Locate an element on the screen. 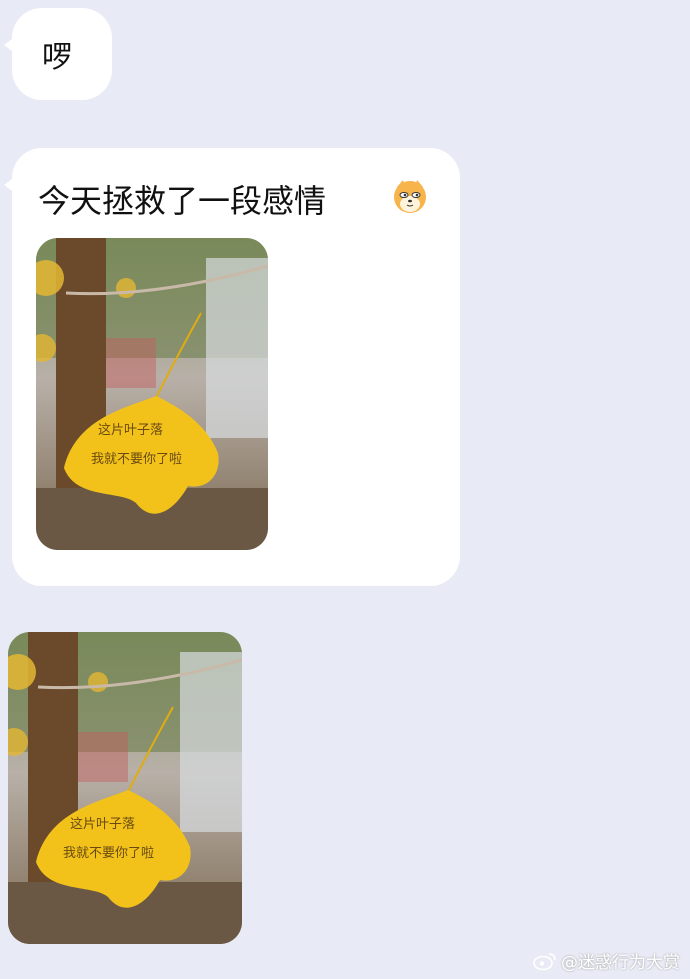  weibo-icon is located at coordinates (544, 961).